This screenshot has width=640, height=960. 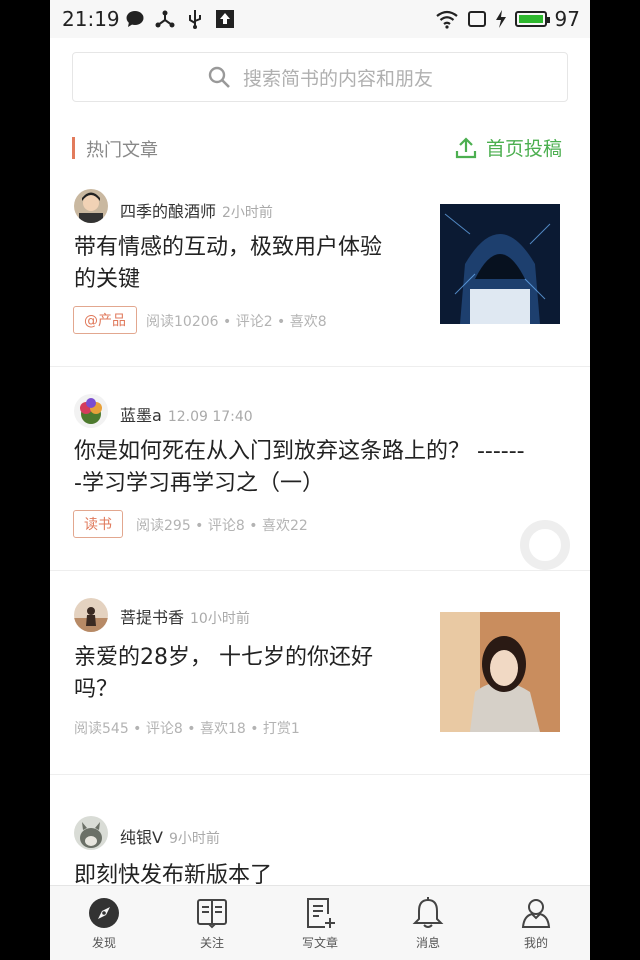 I want to click on search-bar: 搜索简书的内容和朋友, so click(x=320, y=77).